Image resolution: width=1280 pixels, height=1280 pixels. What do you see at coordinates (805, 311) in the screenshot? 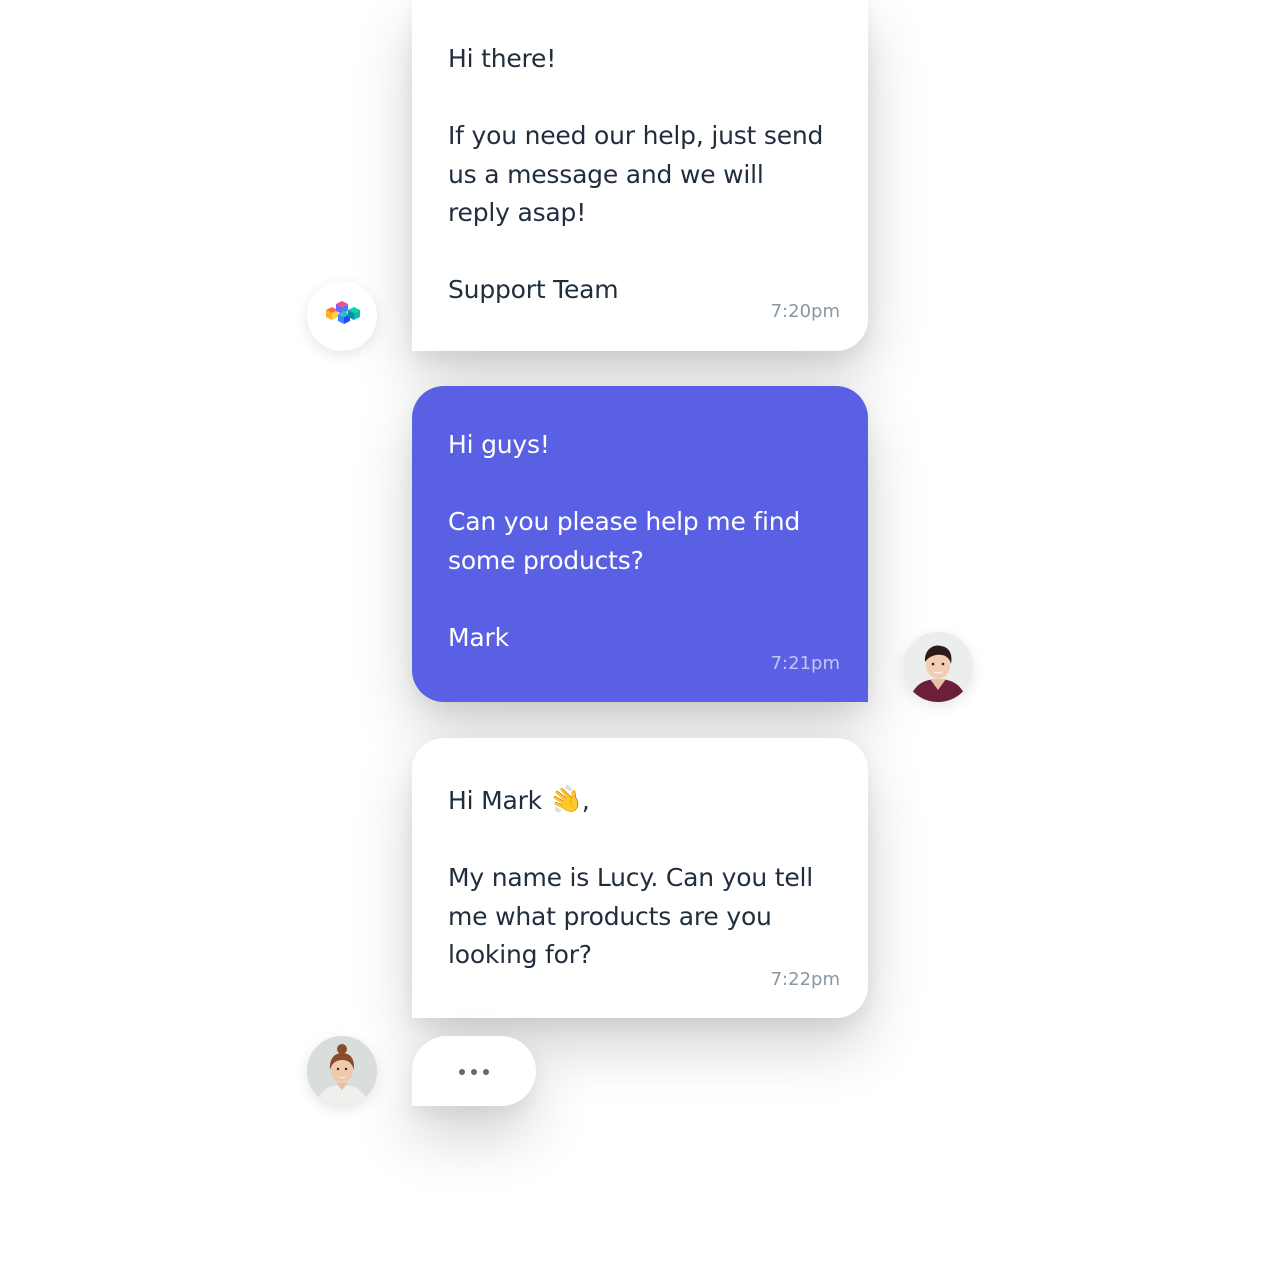
I see `message-timestamp: 7:20pm` at bounding box center [805, 311].